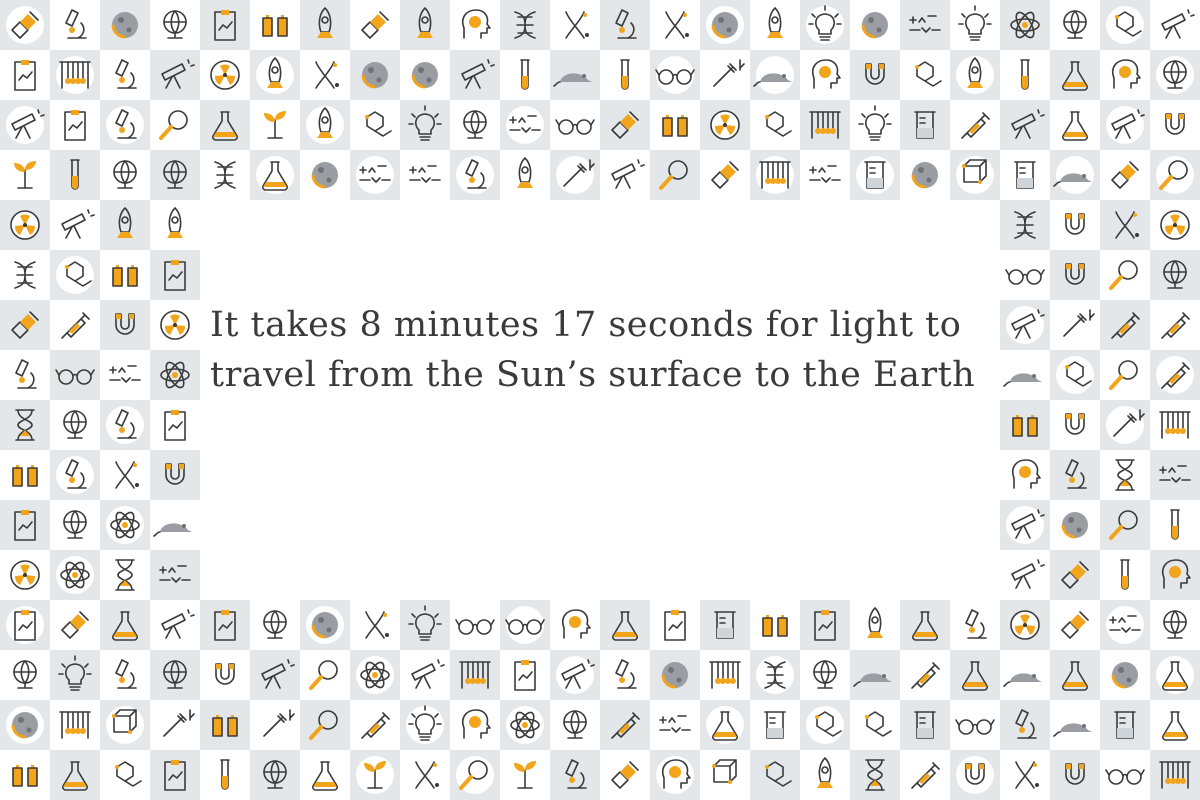 The height and width of the screenshot is (800, 1200). I want to click on clipboard-icon, so click(25, 525).